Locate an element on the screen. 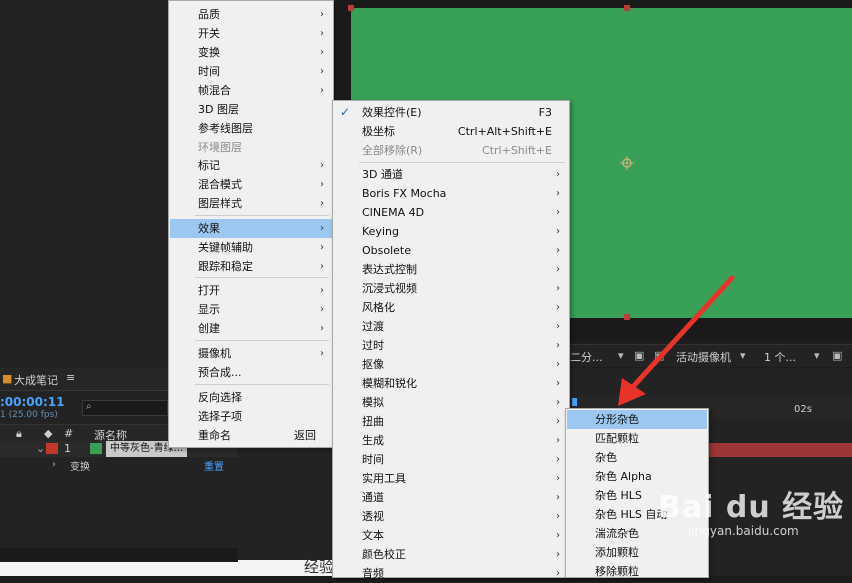 Image resolution: width=852 pixels, height=583 pixels. layer-menu-item: 时间 › is located at coordinates (251, 71).